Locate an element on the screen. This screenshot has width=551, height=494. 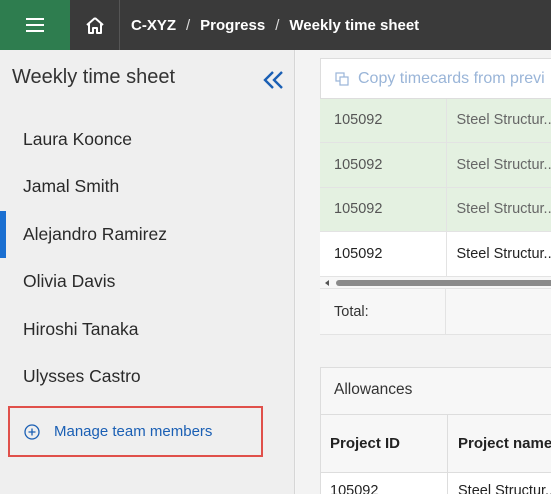
team-member-item: Hiroshi Tanaka is located at coordinates (147, 329).